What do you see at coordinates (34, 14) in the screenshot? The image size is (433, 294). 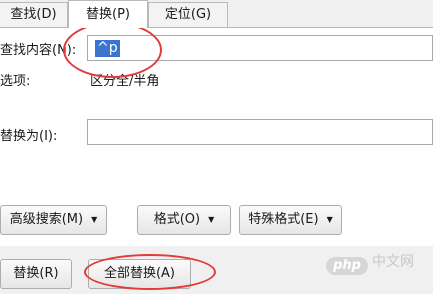 I see `tab-find: 查找(D)` at bounding box center [34, 14].